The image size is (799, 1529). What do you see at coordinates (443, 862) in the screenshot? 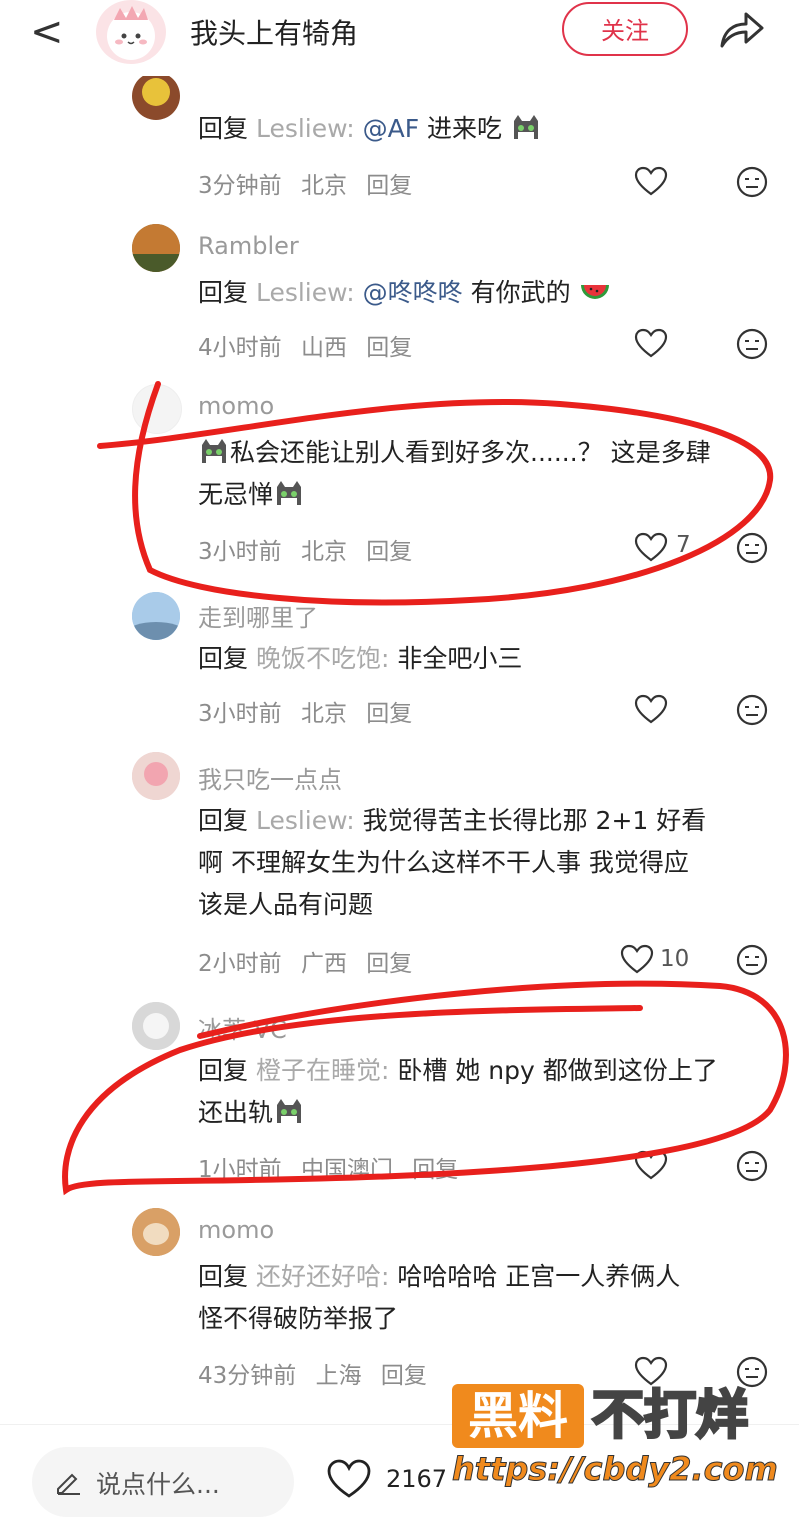
I see `comment-body-line2: 啊 不理解女生为什么这样不干人事 我觉得应` at bounding box center [443, 862].